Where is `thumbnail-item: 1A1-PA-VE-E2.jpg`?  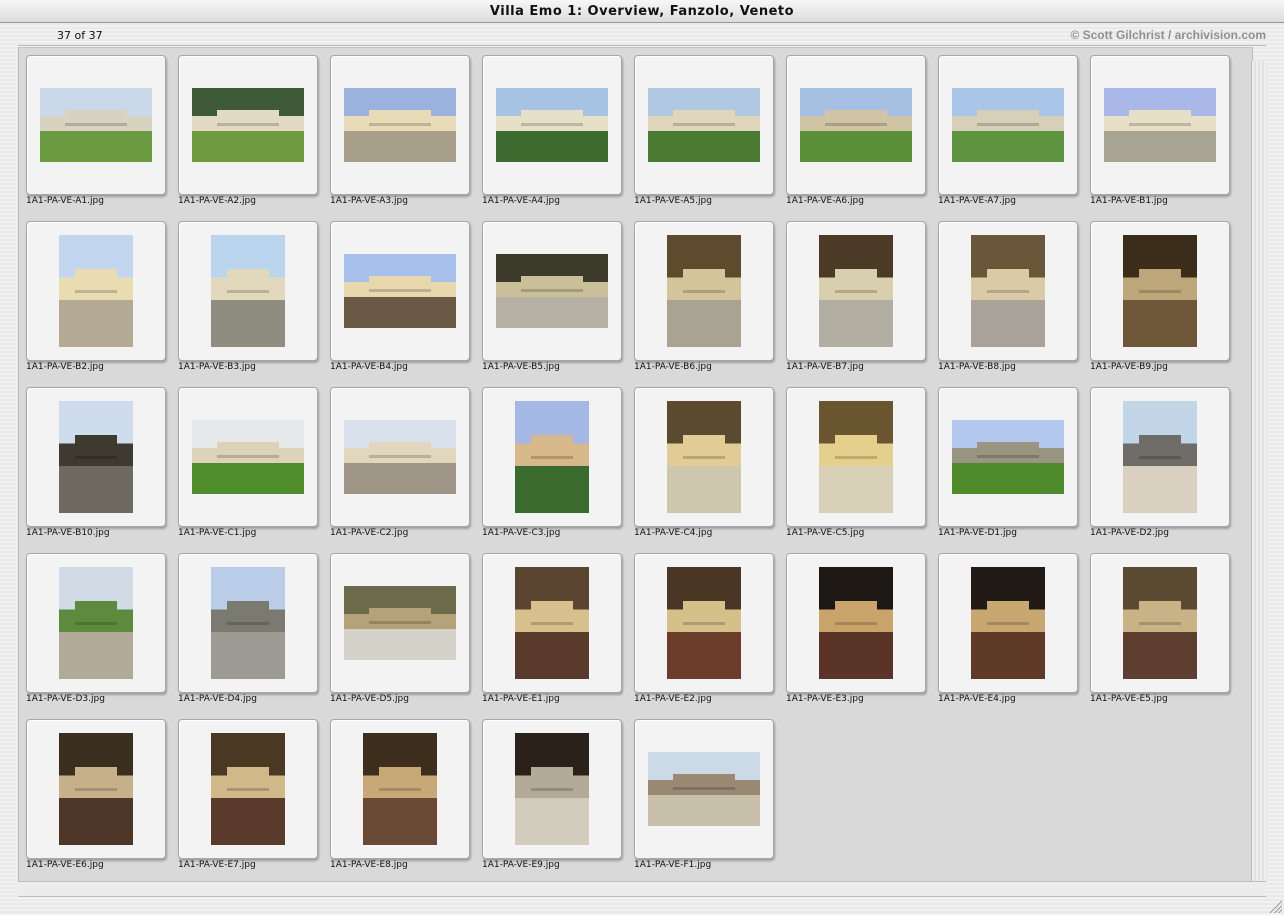
thumbnail-item: 1A1-PA-VE-E2.jpg is located at coordinates (700, 625).